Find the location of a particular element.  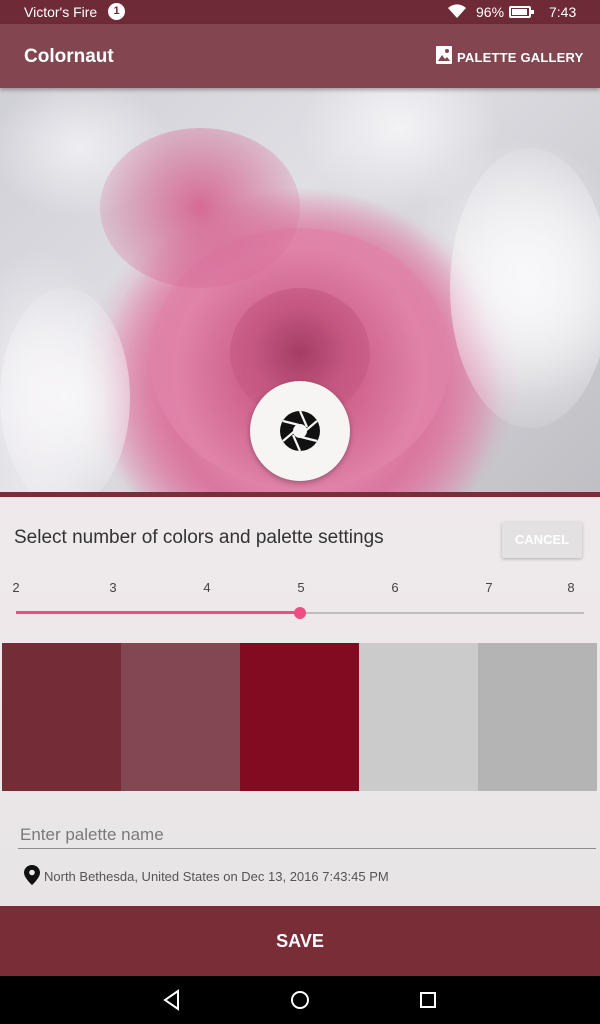

location-pin-icon is located at coordinates (34, 876).